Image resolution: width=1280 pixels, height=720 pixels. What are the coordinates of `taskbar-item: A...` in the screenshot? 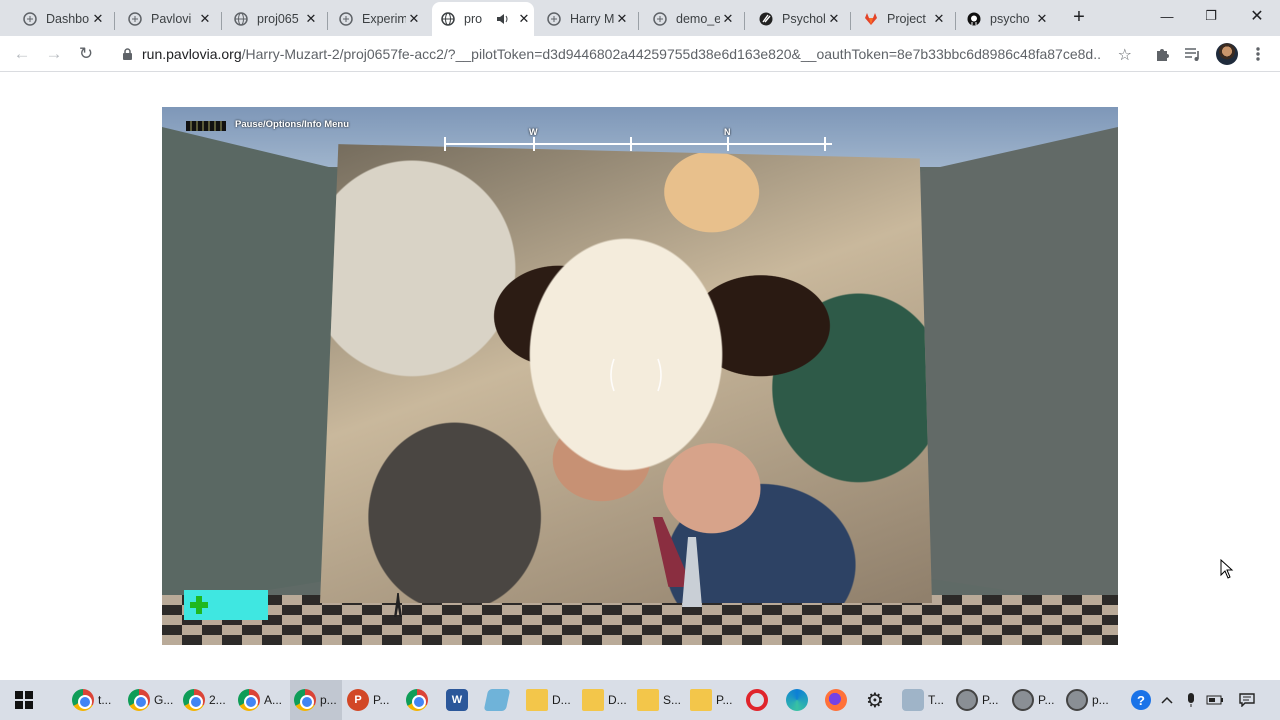 It's located at (264, 700).